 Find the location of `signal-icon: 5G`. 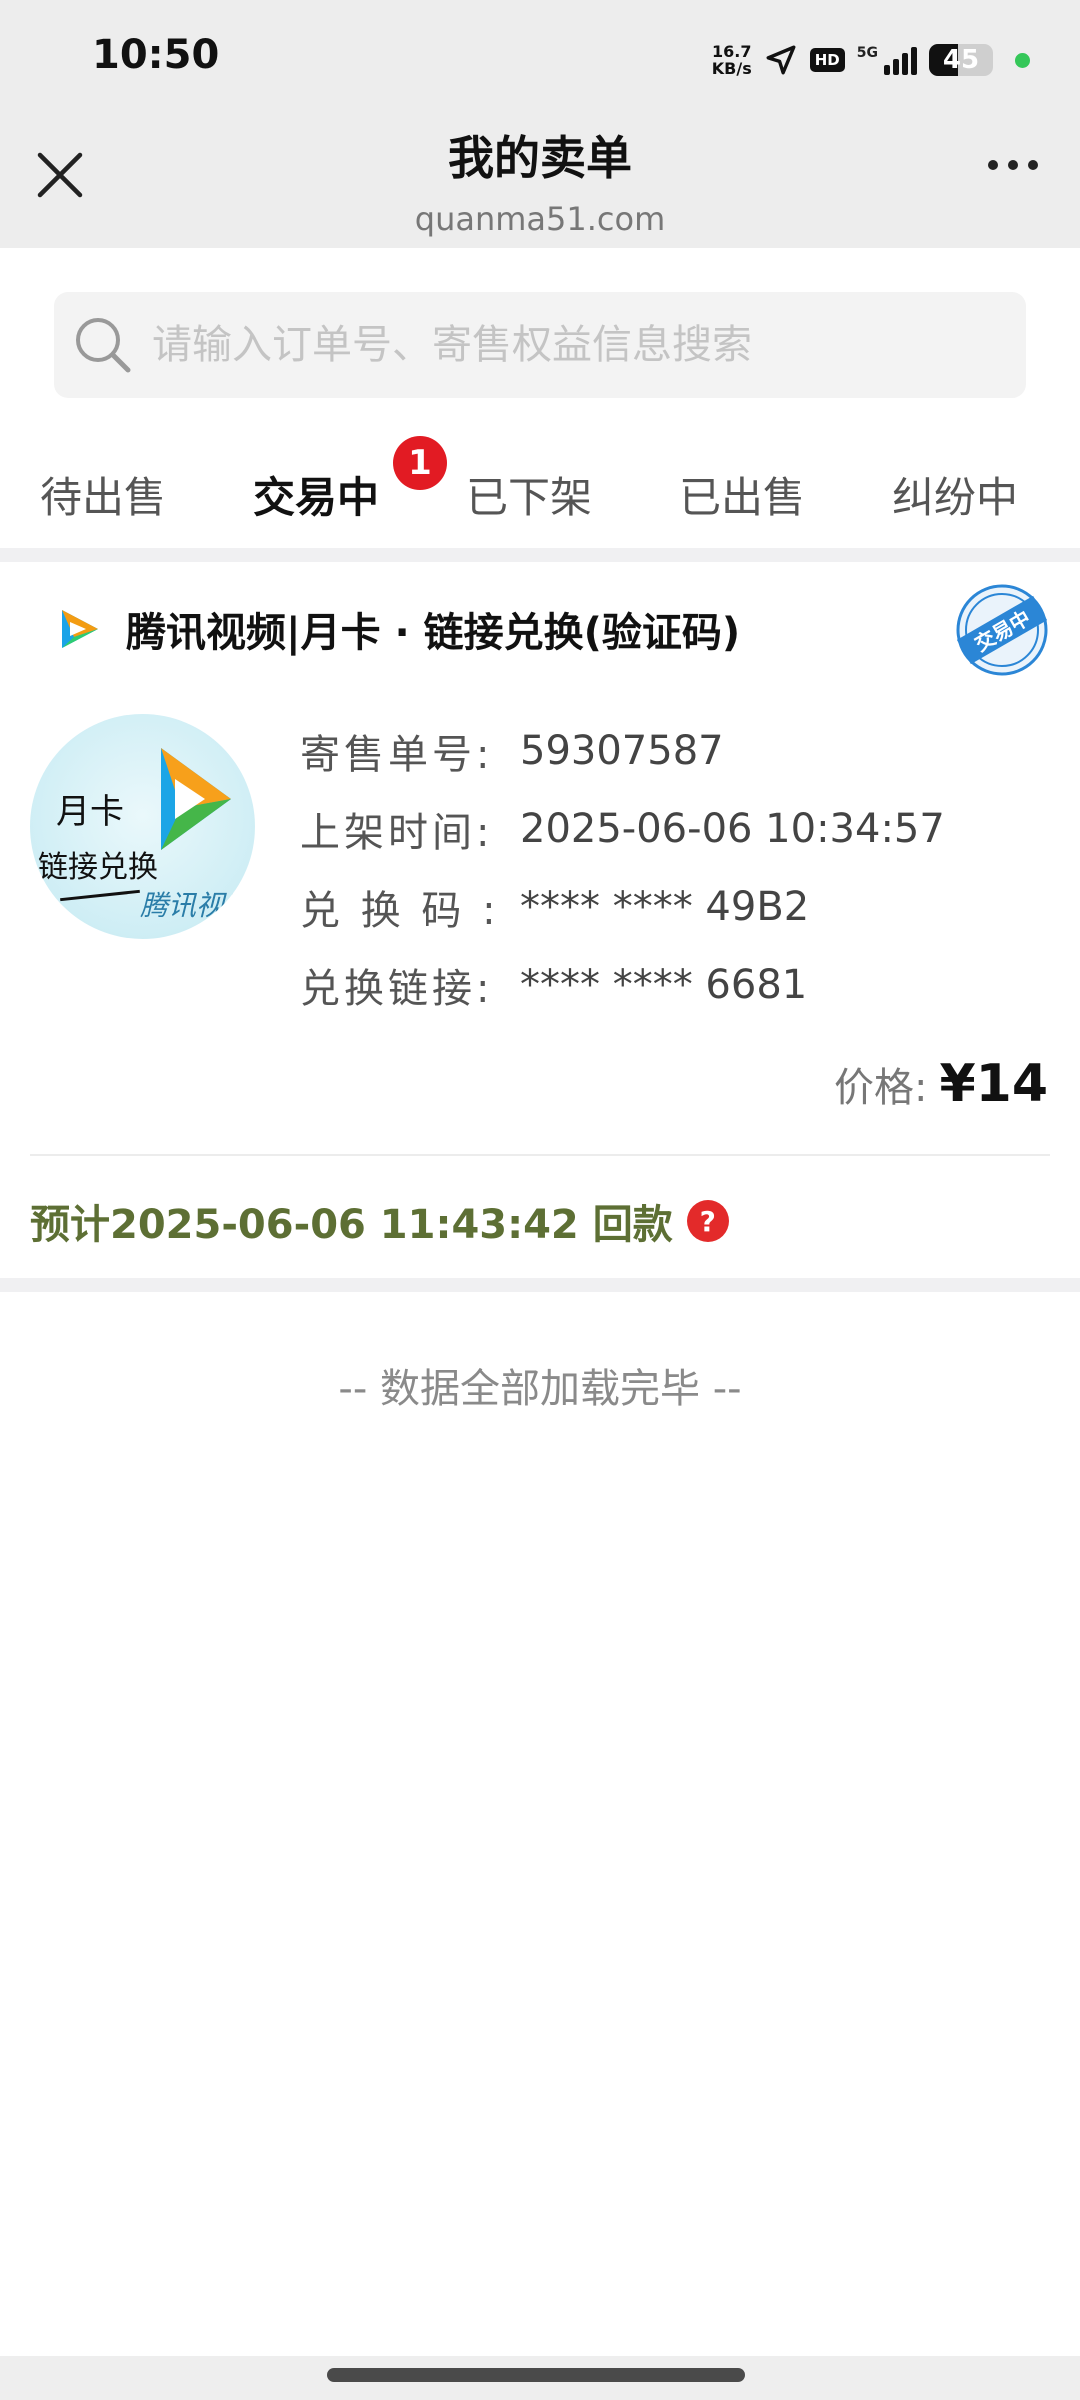

signal-icon: 5G is located at coordinates (887, 60).